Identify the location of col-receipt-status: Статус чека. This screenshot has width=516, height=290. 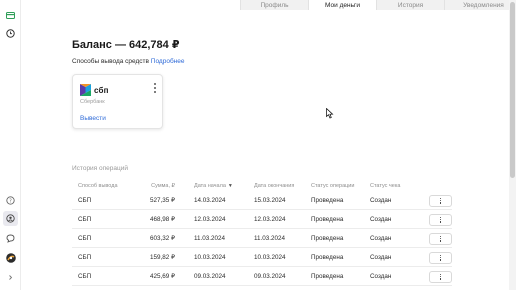
(381, 186).